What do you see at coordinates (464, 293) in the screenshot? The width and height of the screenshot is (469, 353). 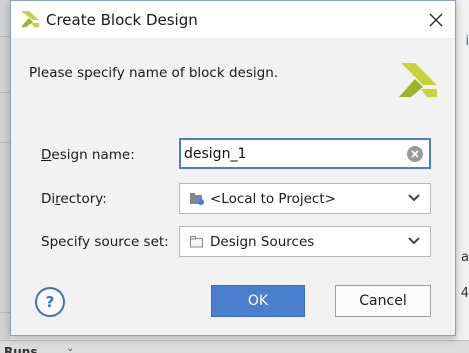 I see `background-text: 4` at bounding box center [464, 293].